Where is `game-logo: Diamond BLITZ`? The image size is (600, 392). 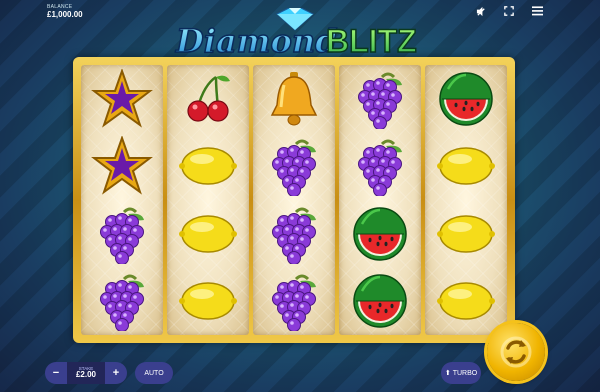 game-logo: Diamond BLITZ is located at coordinates (300, 34).